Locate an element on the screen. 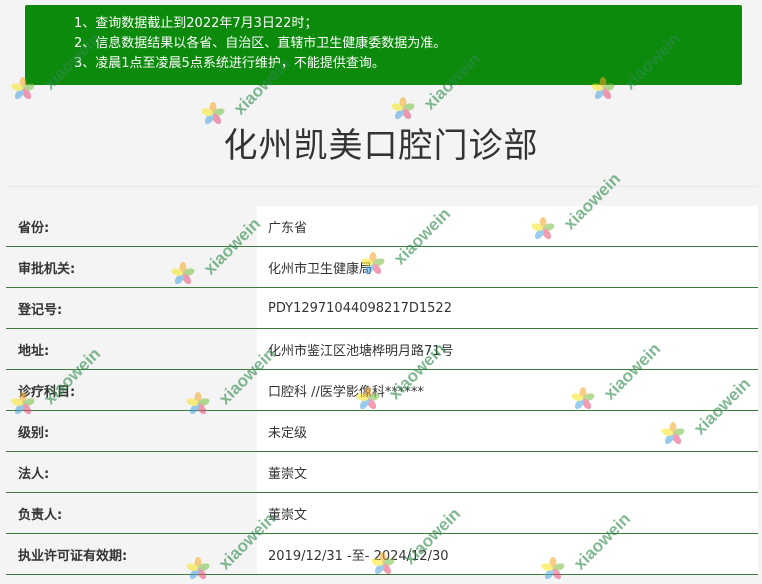 The image size is (762, 584). title-divider is located at coordinates (382, 186).